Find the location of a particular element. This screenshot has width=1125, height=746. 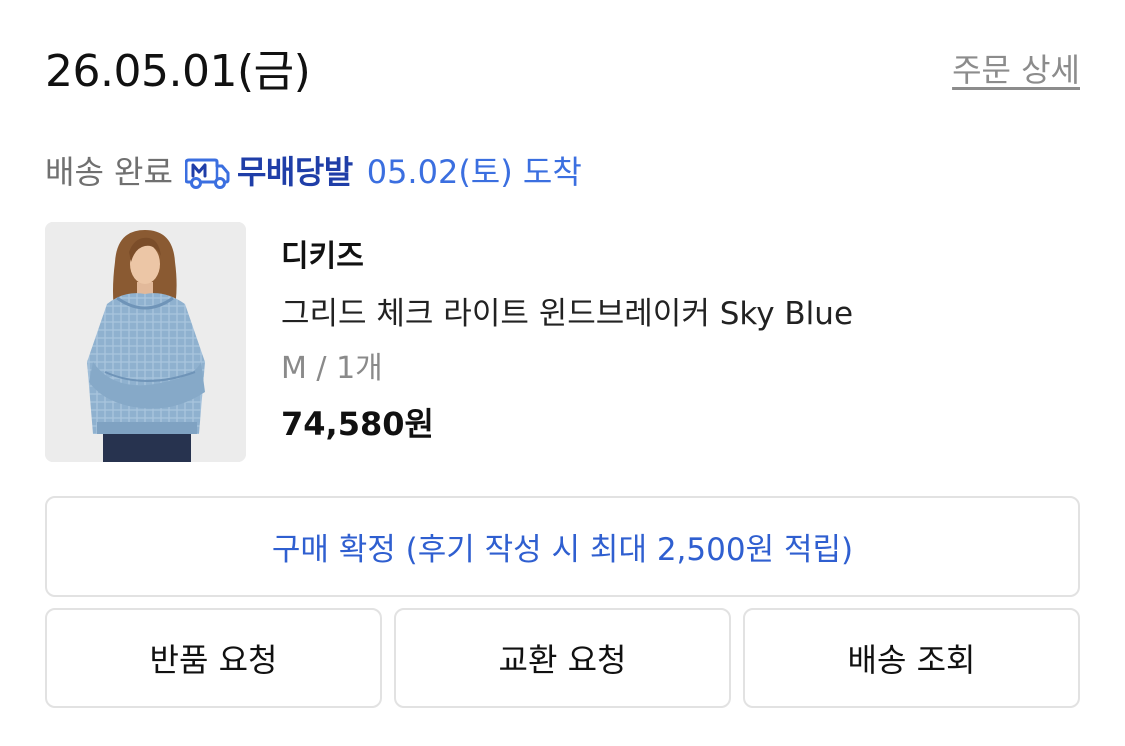

product-option: M / 1개 is located at coordinates (332, 368).